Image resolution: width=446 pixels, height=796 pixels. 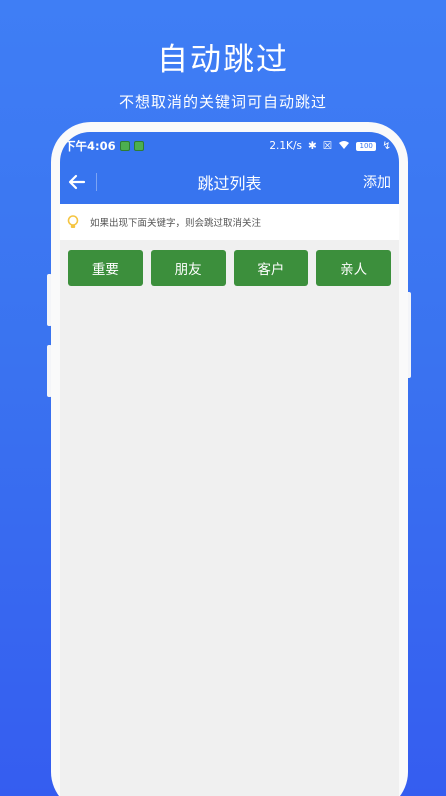 I want to click on page-title: 跳过列表, so click(x=229, y=183).